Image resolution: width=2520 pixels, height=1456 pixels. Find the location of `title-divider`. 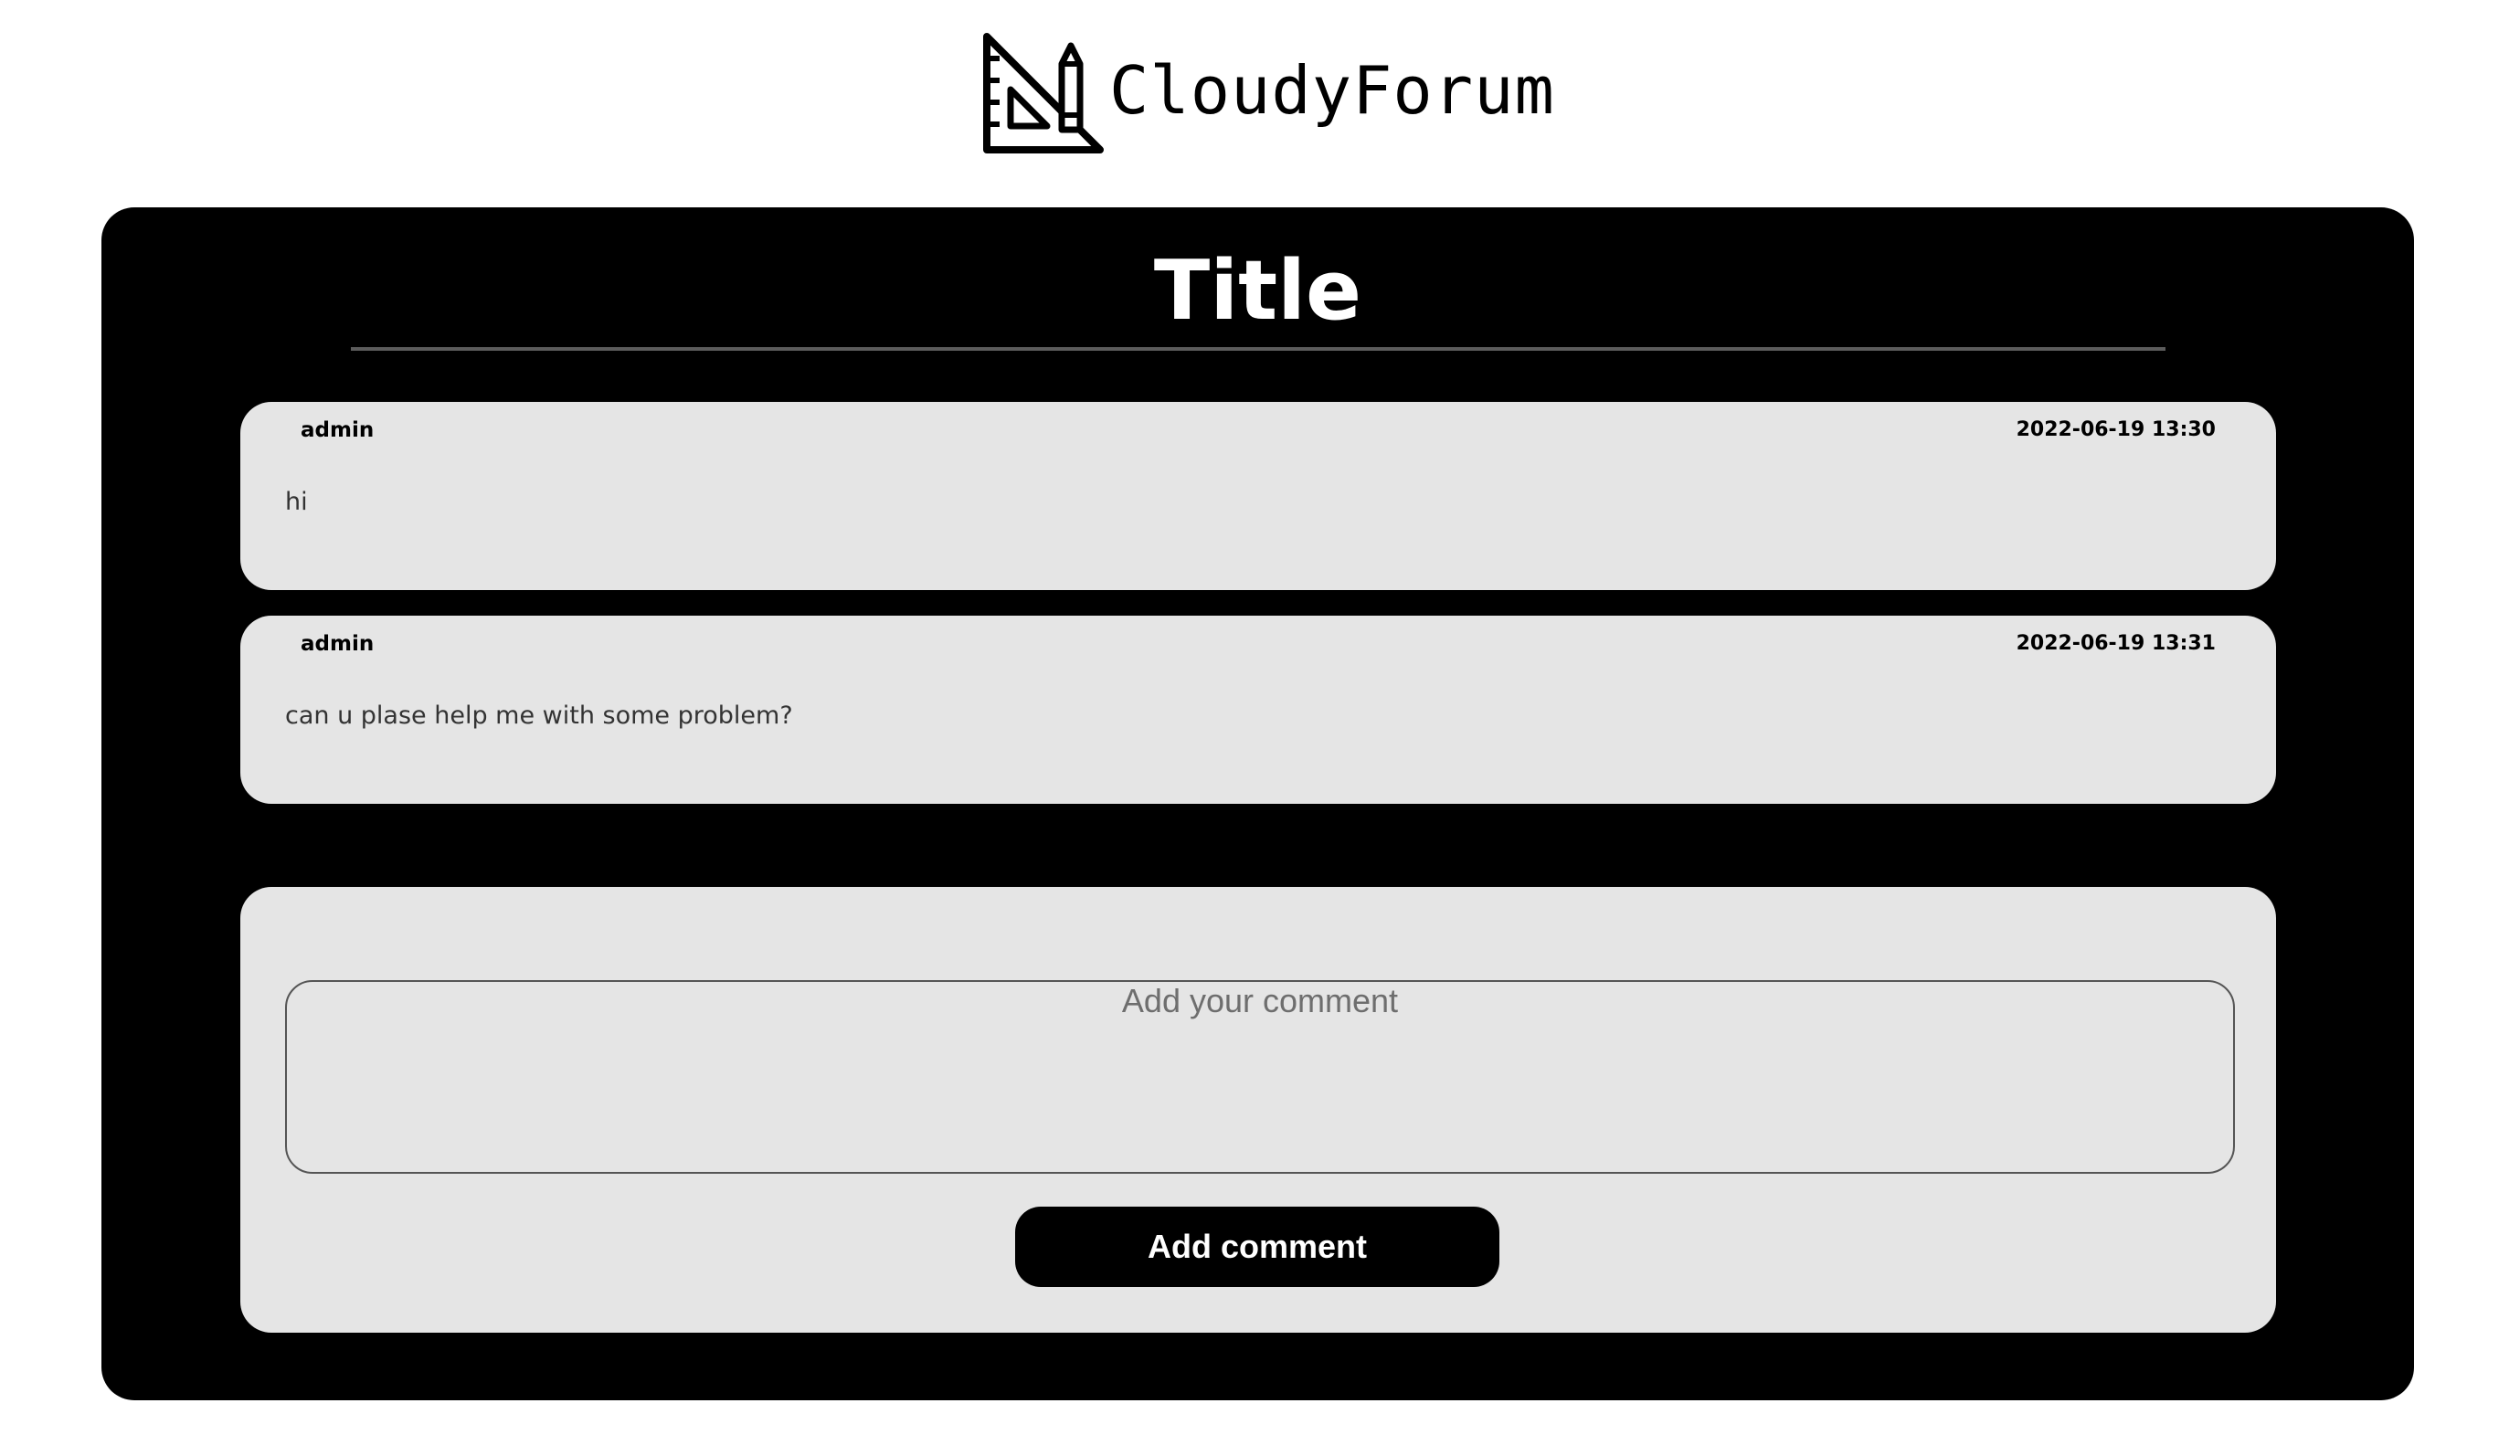

title-divider is located at coordinates (1258, 349).